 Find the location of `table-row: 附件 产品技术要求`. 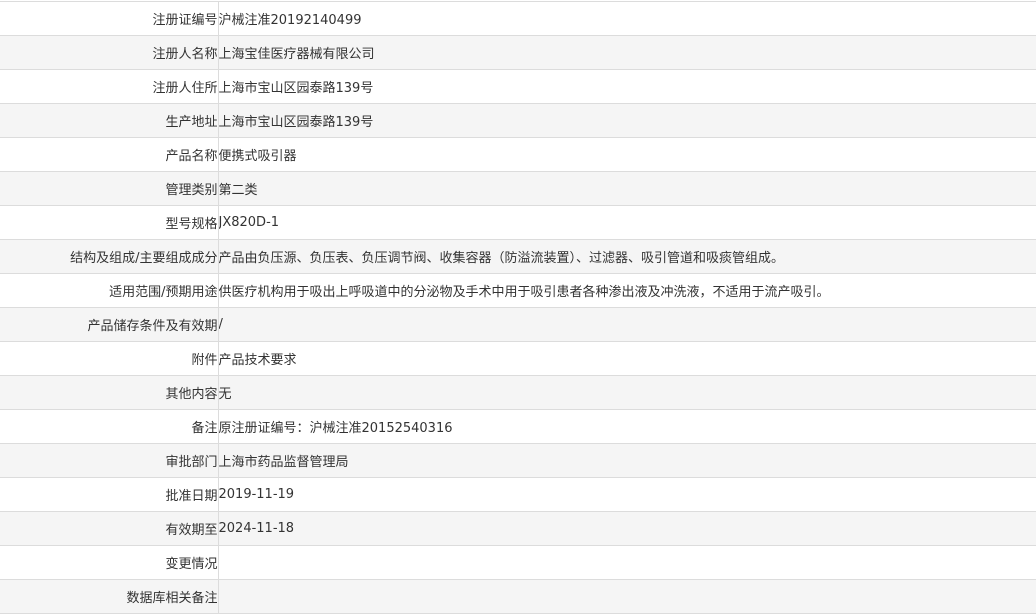

table-row: 附件 产品技术要求 is located at coordinates (518, 358).